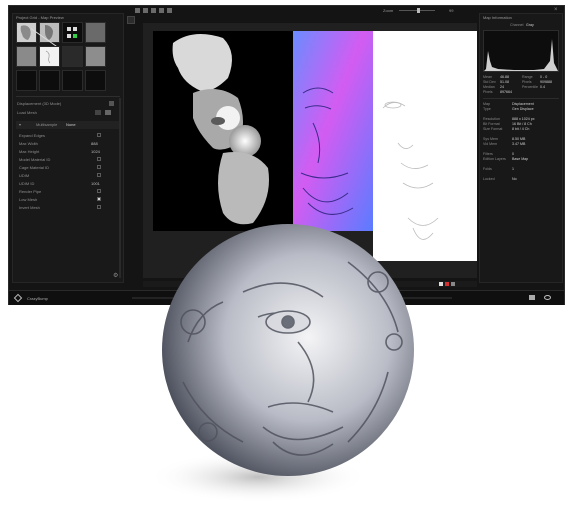 The image size is (566, 517). Describe the element at coordinates (32, 135) in the screenshot. I see `prop-label: Expand Edges` at that location.